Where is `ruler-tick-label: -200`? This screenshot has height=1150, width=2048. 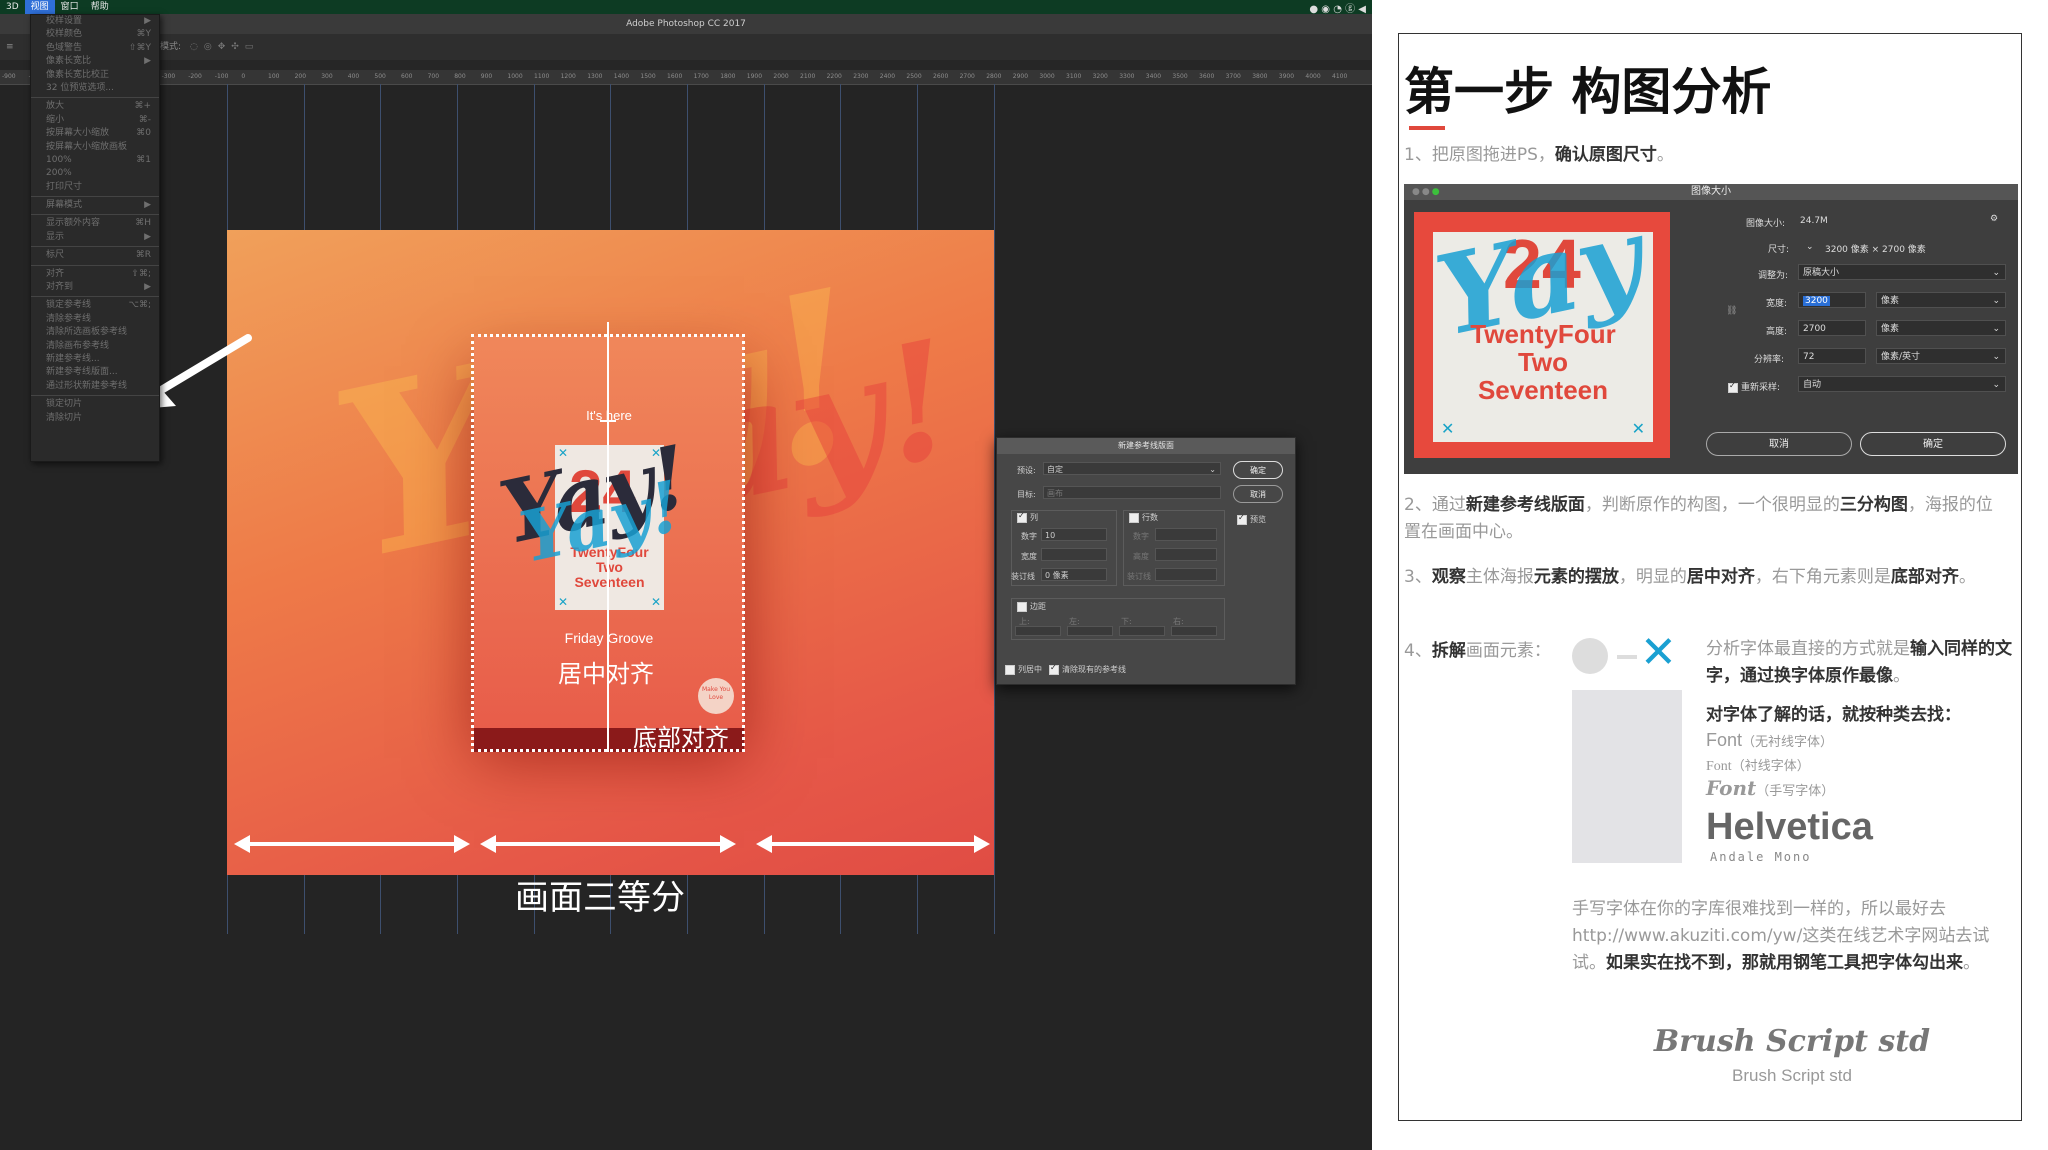
ruler-tick-label: -200 is located at coordinates (195, 76).